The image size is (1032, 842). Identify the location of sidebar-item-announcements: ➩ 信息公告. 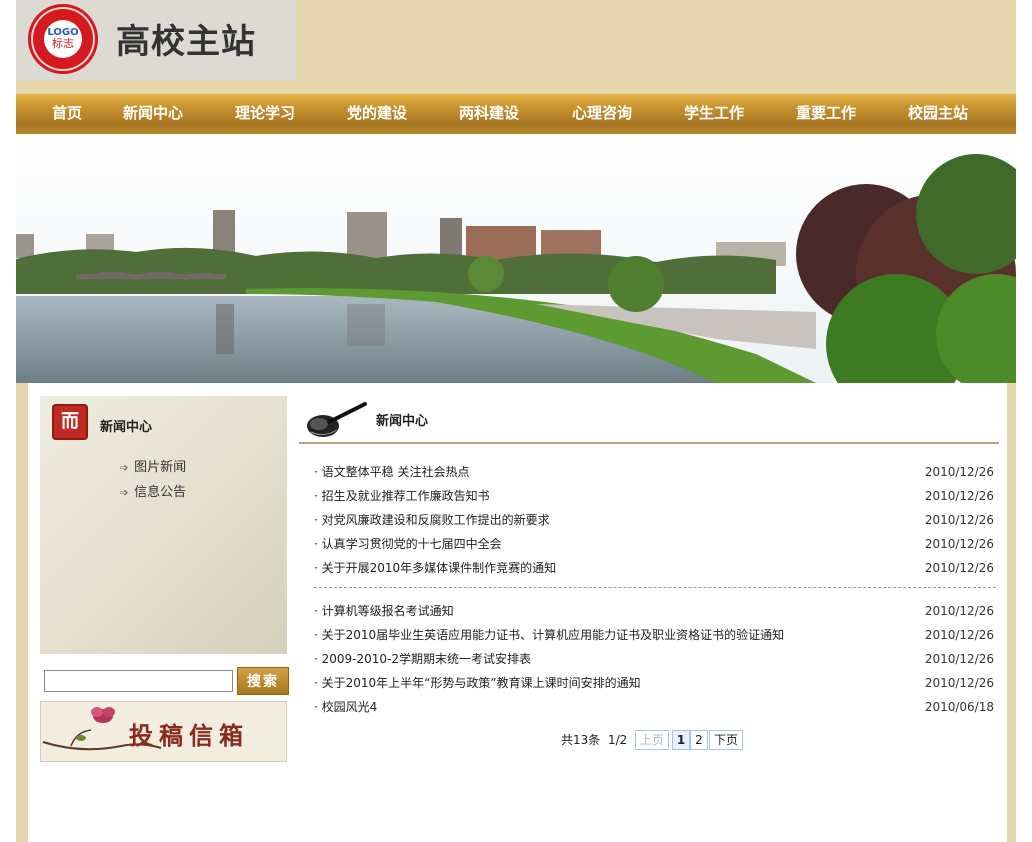
(153, 490).